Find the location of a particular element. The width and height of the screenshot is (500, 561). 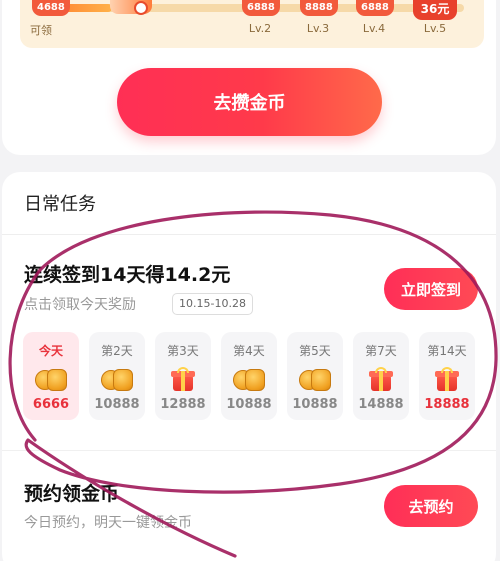

checkin-title: 连续签到14天得14.2元 is located at coordinates (127, 275).